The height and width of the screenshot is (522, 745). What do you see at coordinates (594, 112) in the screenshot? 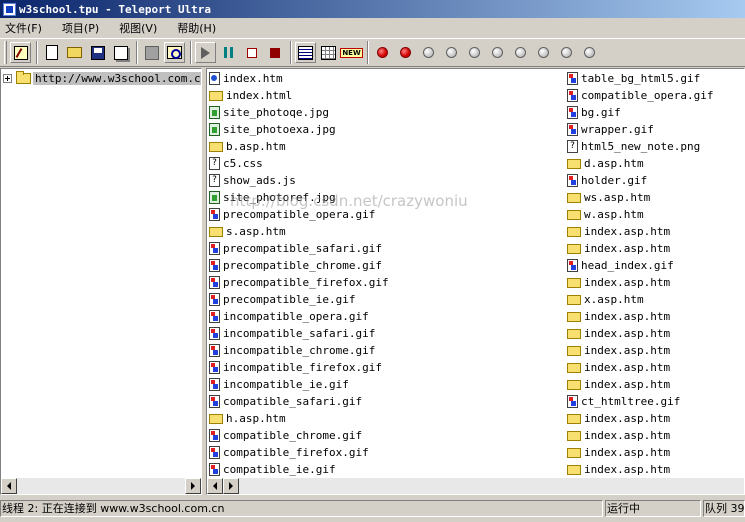
I see `file-list-item: bg.gif` at bounding box center [594, 112].